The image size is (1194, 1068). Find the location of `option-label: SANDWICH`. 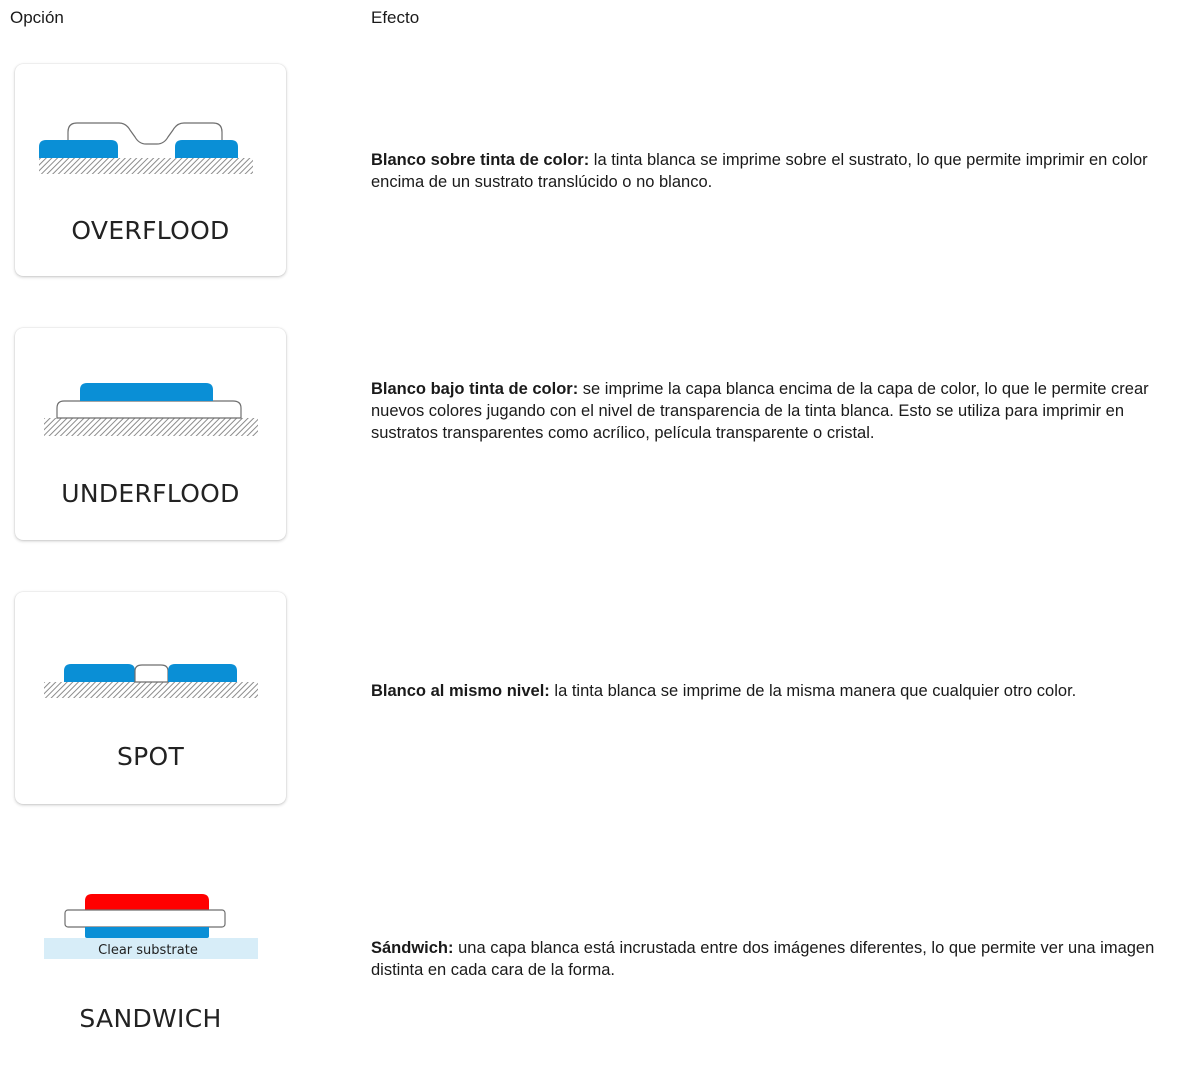

option-label: SANDWICH is located at coordinates (150, 1018).